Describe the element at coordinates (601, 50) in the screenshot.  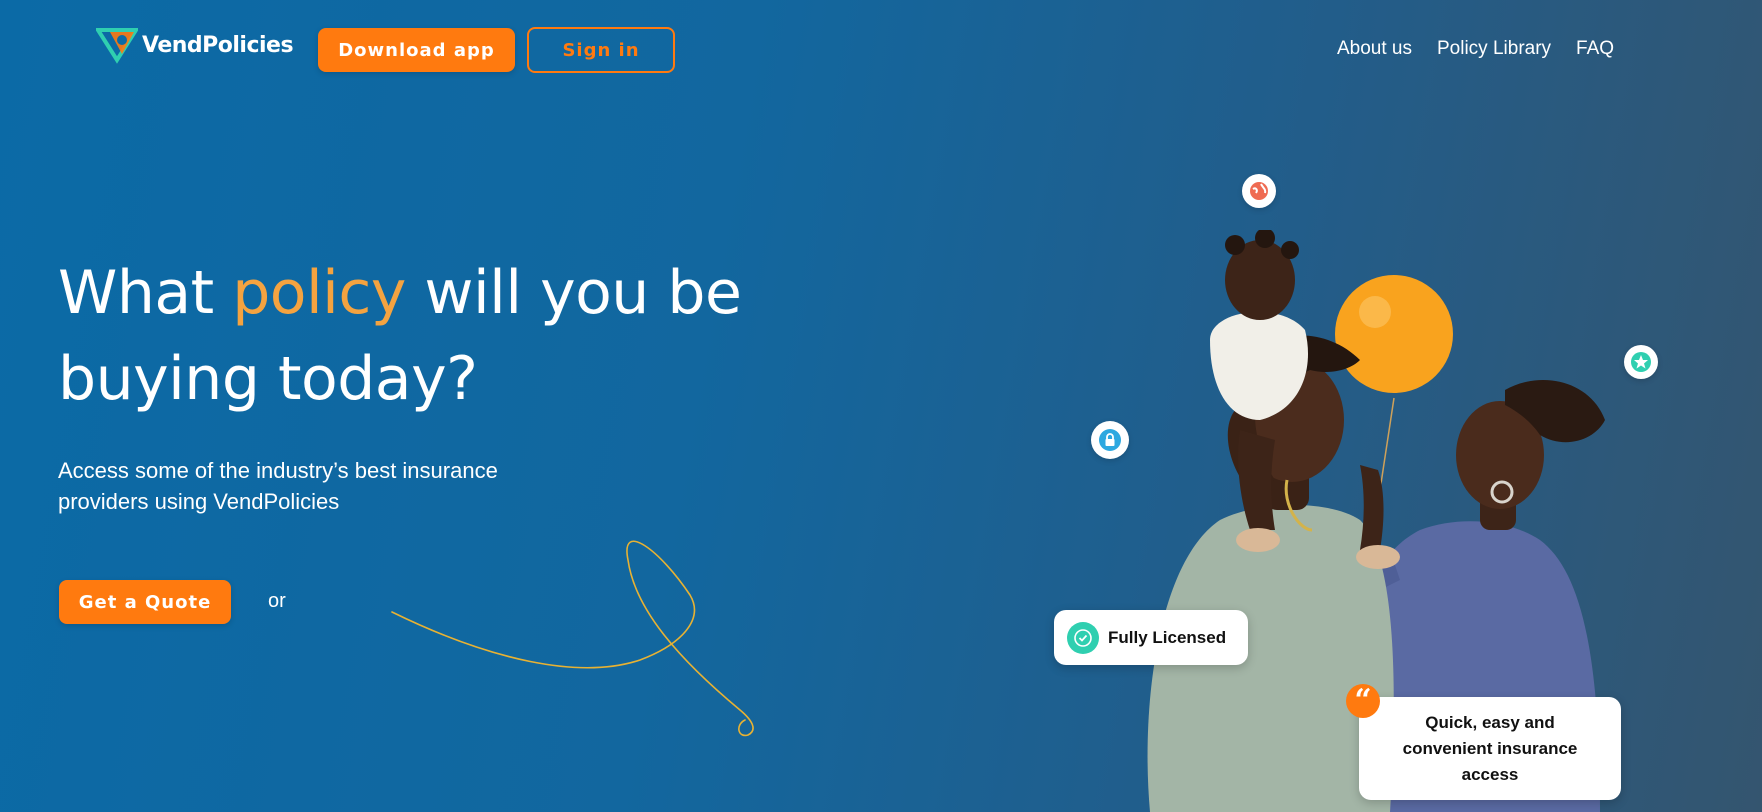
I see `sign-in-button: Sign in` at that location.